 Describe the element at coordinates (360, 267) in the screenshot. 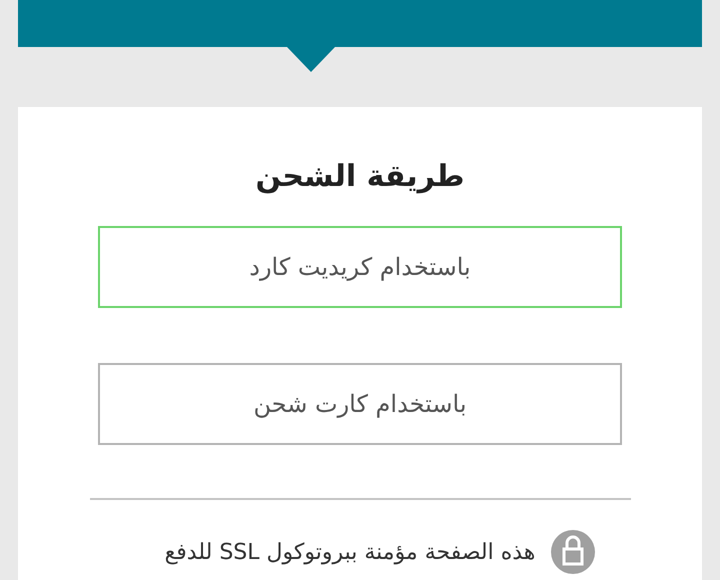

I see `payment-option: باستخدام كريديت كارد` at that location.